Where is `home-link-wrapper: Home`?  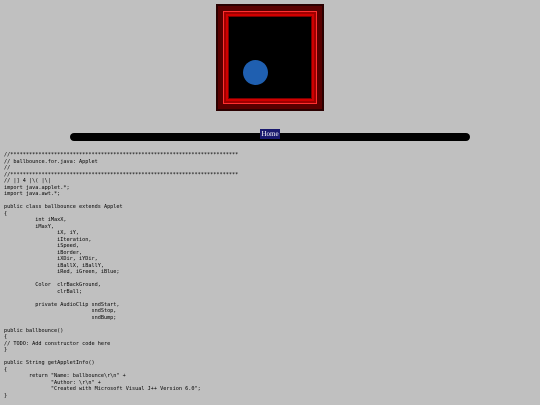 home-link-wrapper: Home is located at coordinates (270, 134).